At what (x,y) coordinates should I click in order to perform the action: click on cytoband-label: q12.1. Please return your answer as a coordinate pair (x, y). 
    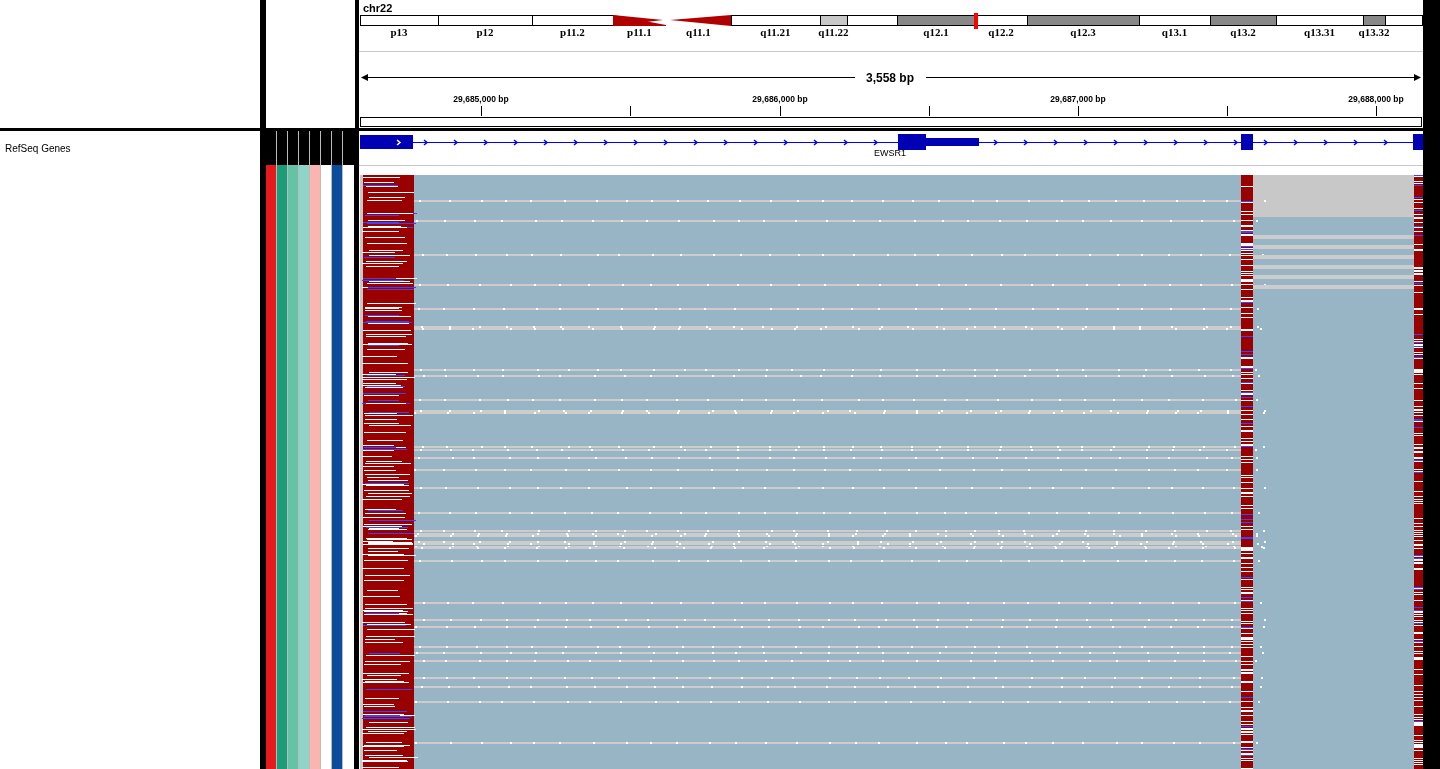
    Looking at the image, I should click on (936, 32).